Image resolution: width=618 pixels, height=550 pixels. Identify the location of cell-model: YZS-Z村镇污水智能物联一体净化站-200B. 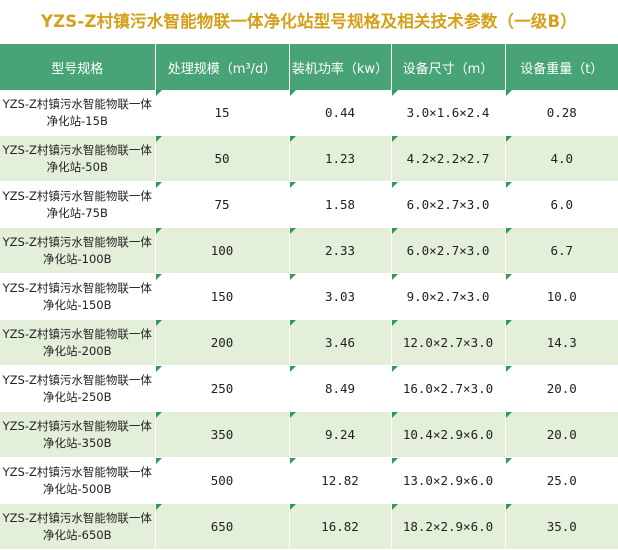
(78, 342).